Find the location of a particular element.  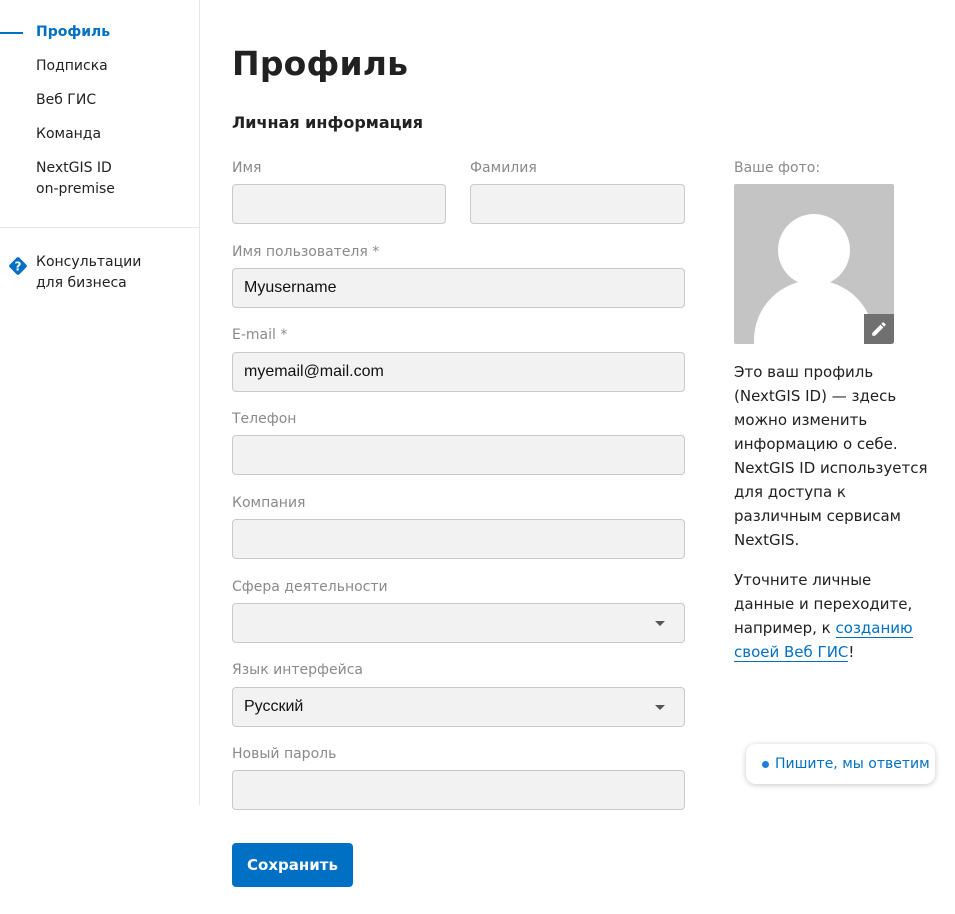

online-dot-icon is located at coordinates (765, 764).